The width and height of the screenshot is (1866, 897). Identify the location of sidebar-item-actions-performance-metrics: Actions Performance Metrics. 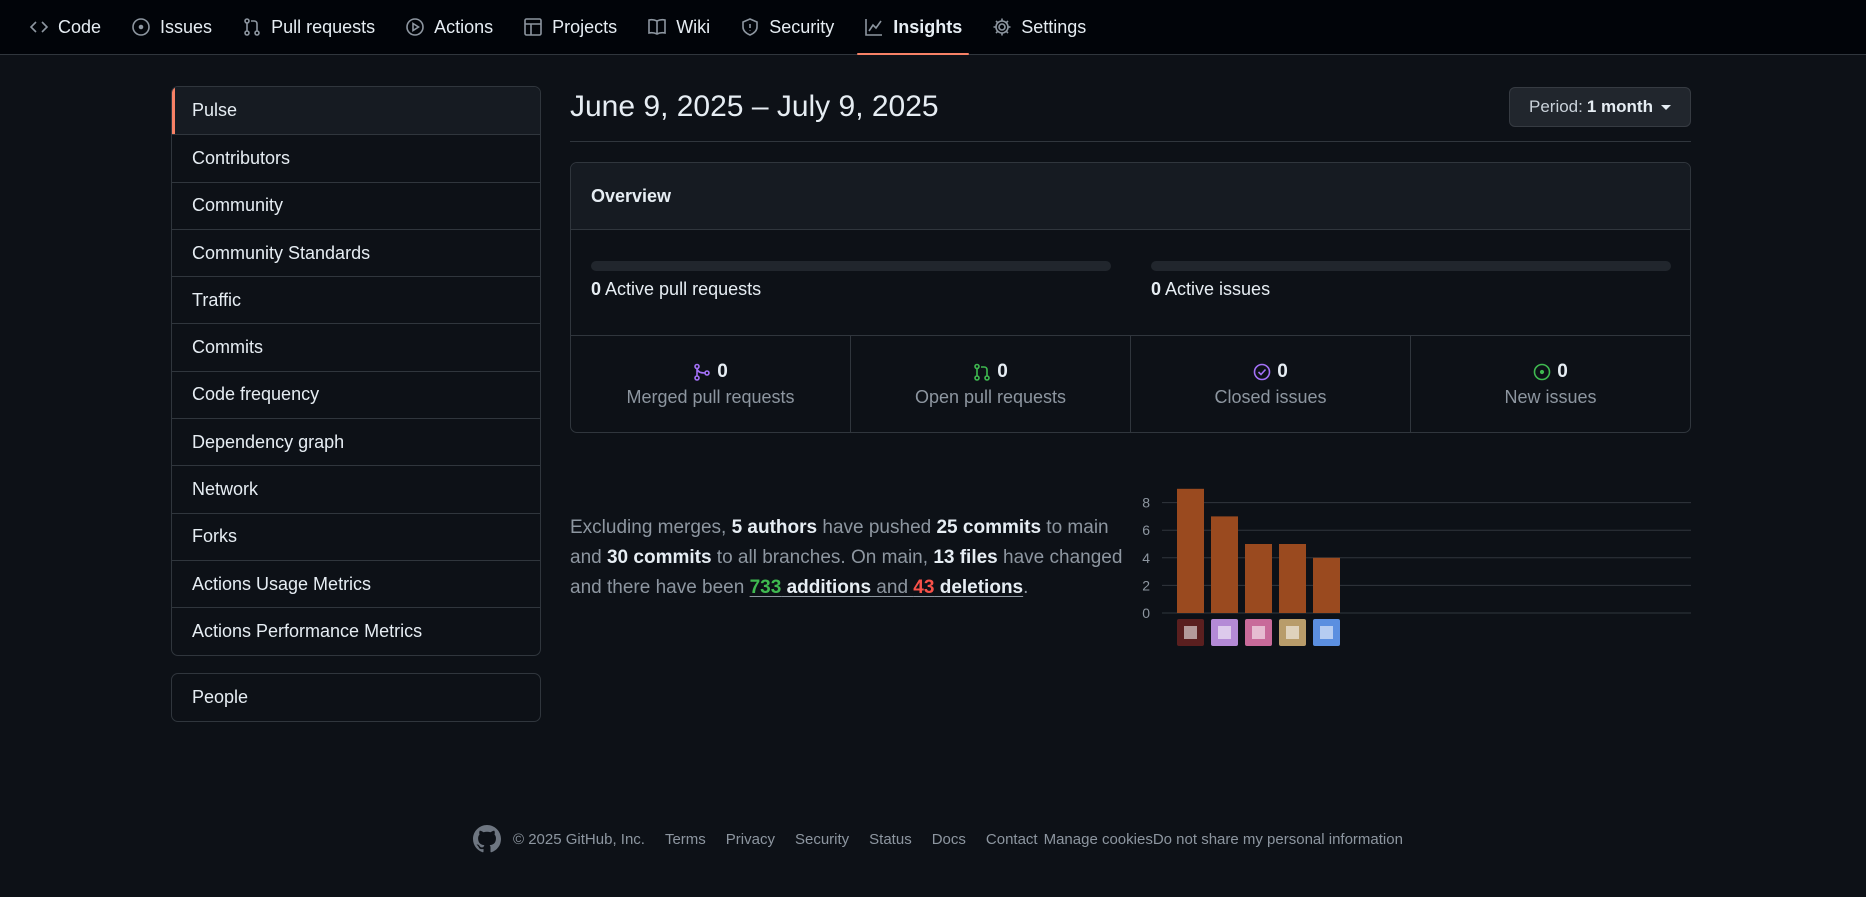
(356, 630).